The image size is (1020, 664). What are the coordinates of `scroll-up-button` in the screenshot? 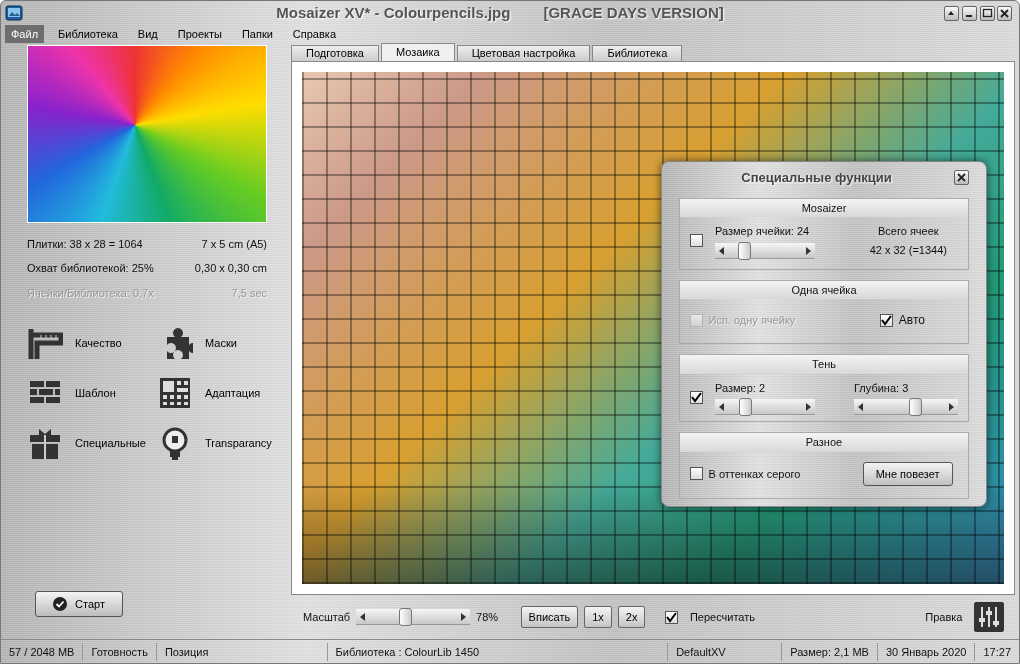 It's located at (951, 13).